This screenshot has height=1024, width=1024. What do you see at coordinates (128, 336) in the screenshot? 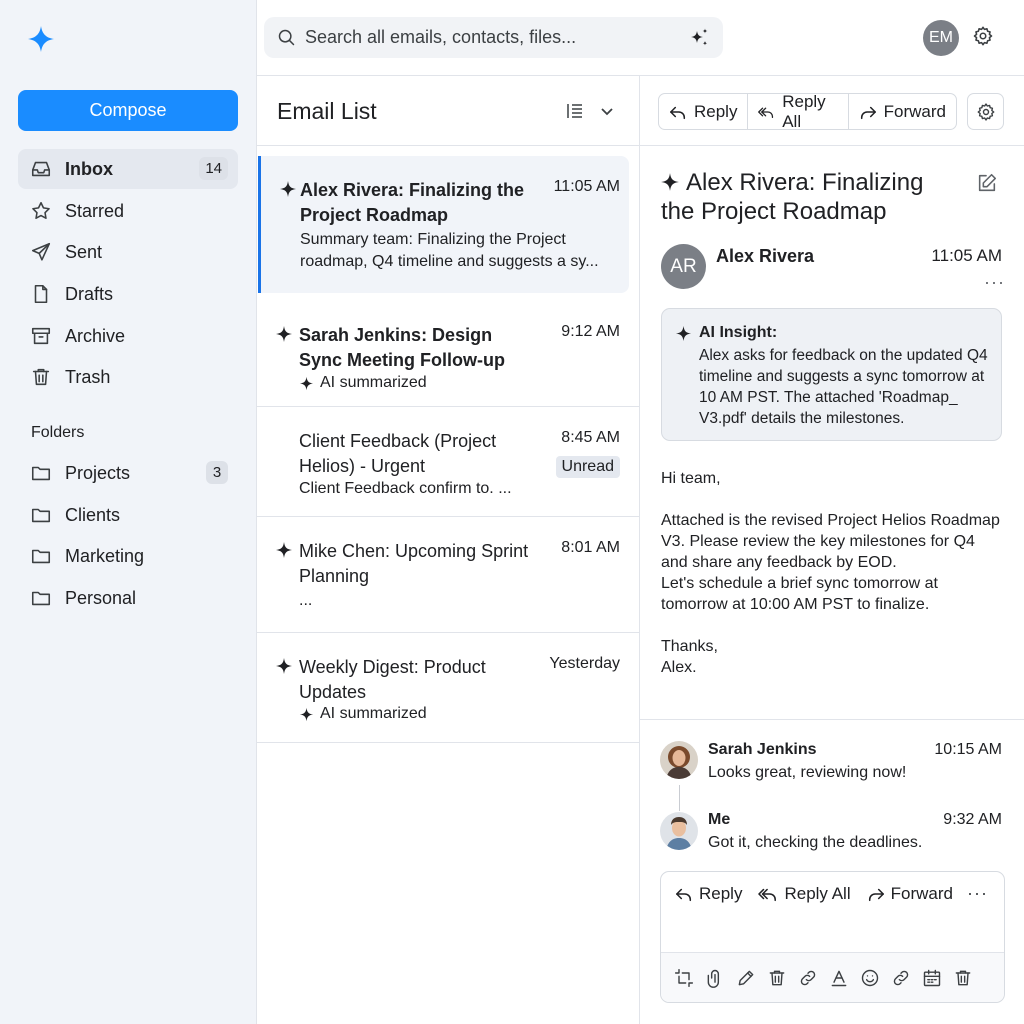
I see `sidebar-item-archive: Archive` at bounding box center [128, 336].